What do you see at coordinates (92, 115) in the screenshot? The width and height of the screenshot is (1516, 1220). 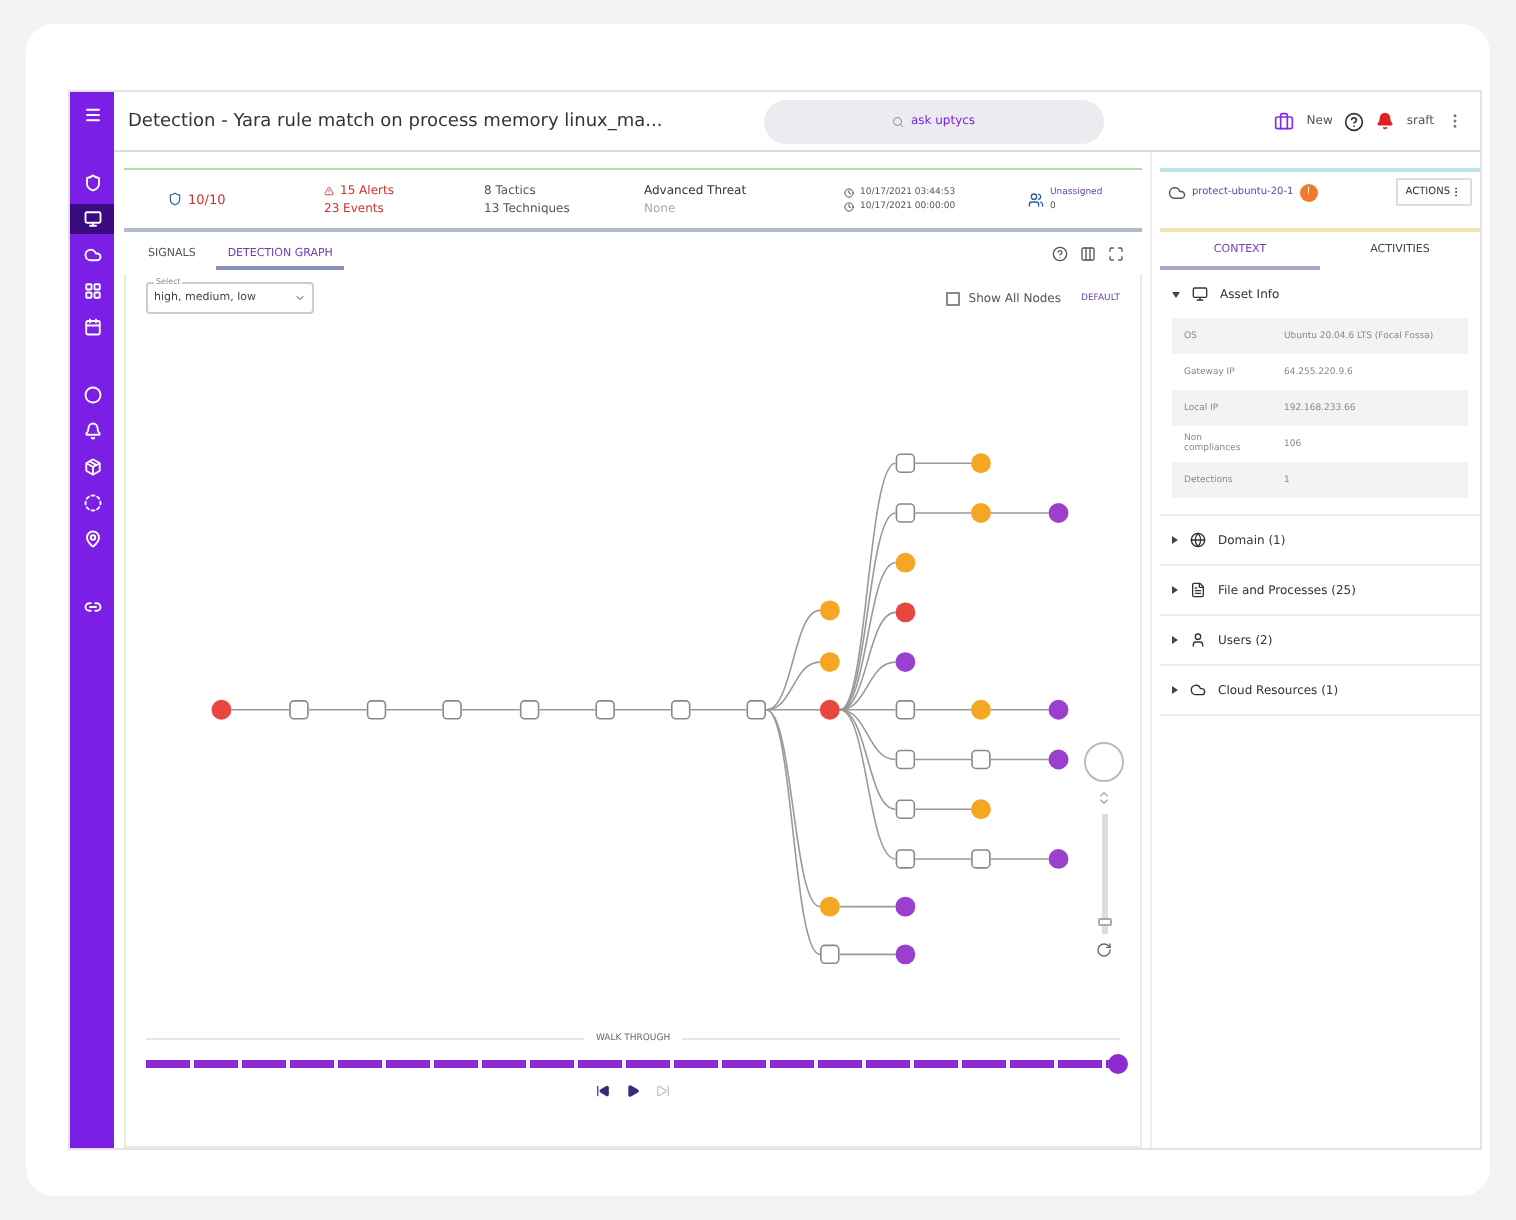 I see `menu-icon` at bounding box center [92, 115].